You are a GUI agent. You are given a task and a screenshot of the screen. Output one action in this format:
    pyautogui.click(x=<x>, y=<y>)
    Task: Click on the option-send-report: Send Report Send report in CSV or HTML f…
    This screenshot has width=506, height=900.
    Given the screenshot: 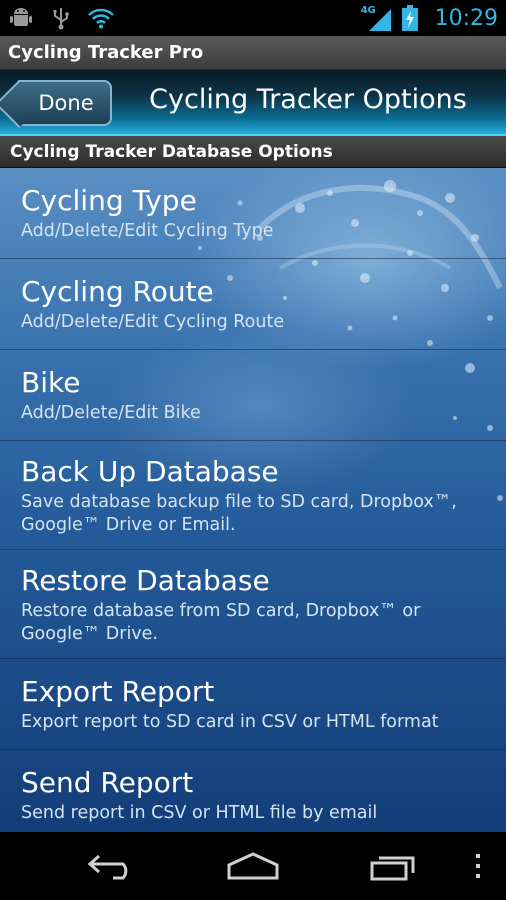 What is the action you would take?
    pyautogui.click(x=253, y=791)
    